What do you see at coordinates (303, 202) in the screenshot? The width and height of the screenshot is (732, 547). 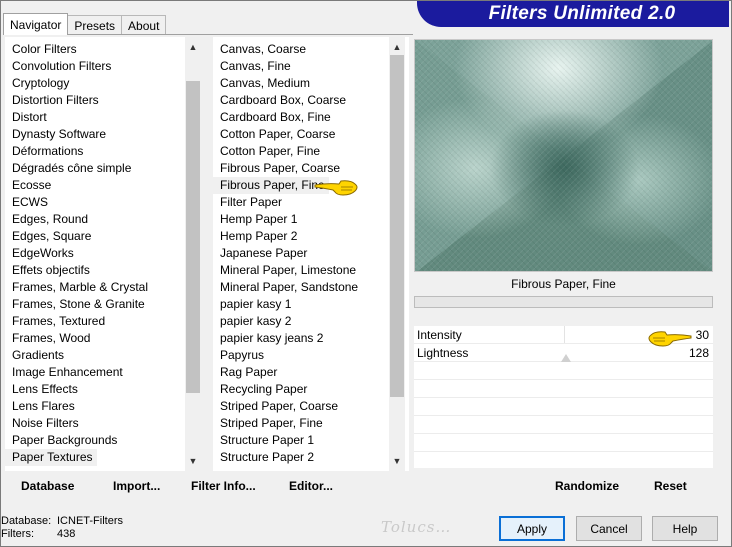 I see `filter-list-item: Filter Paper` at bounding box center [303, 202].